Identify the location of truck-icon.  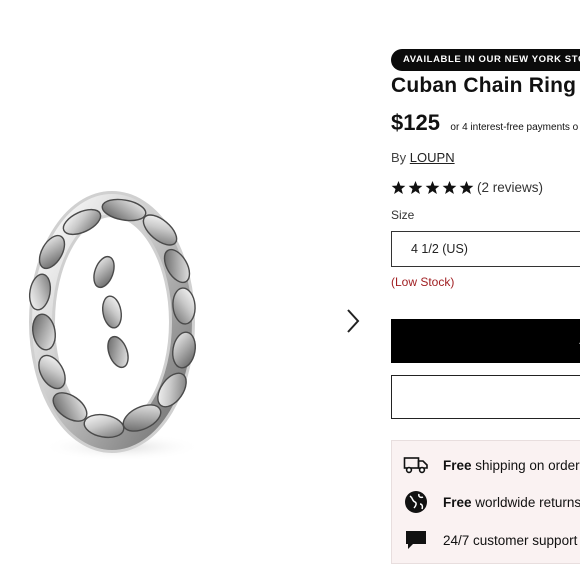
(416, 465).